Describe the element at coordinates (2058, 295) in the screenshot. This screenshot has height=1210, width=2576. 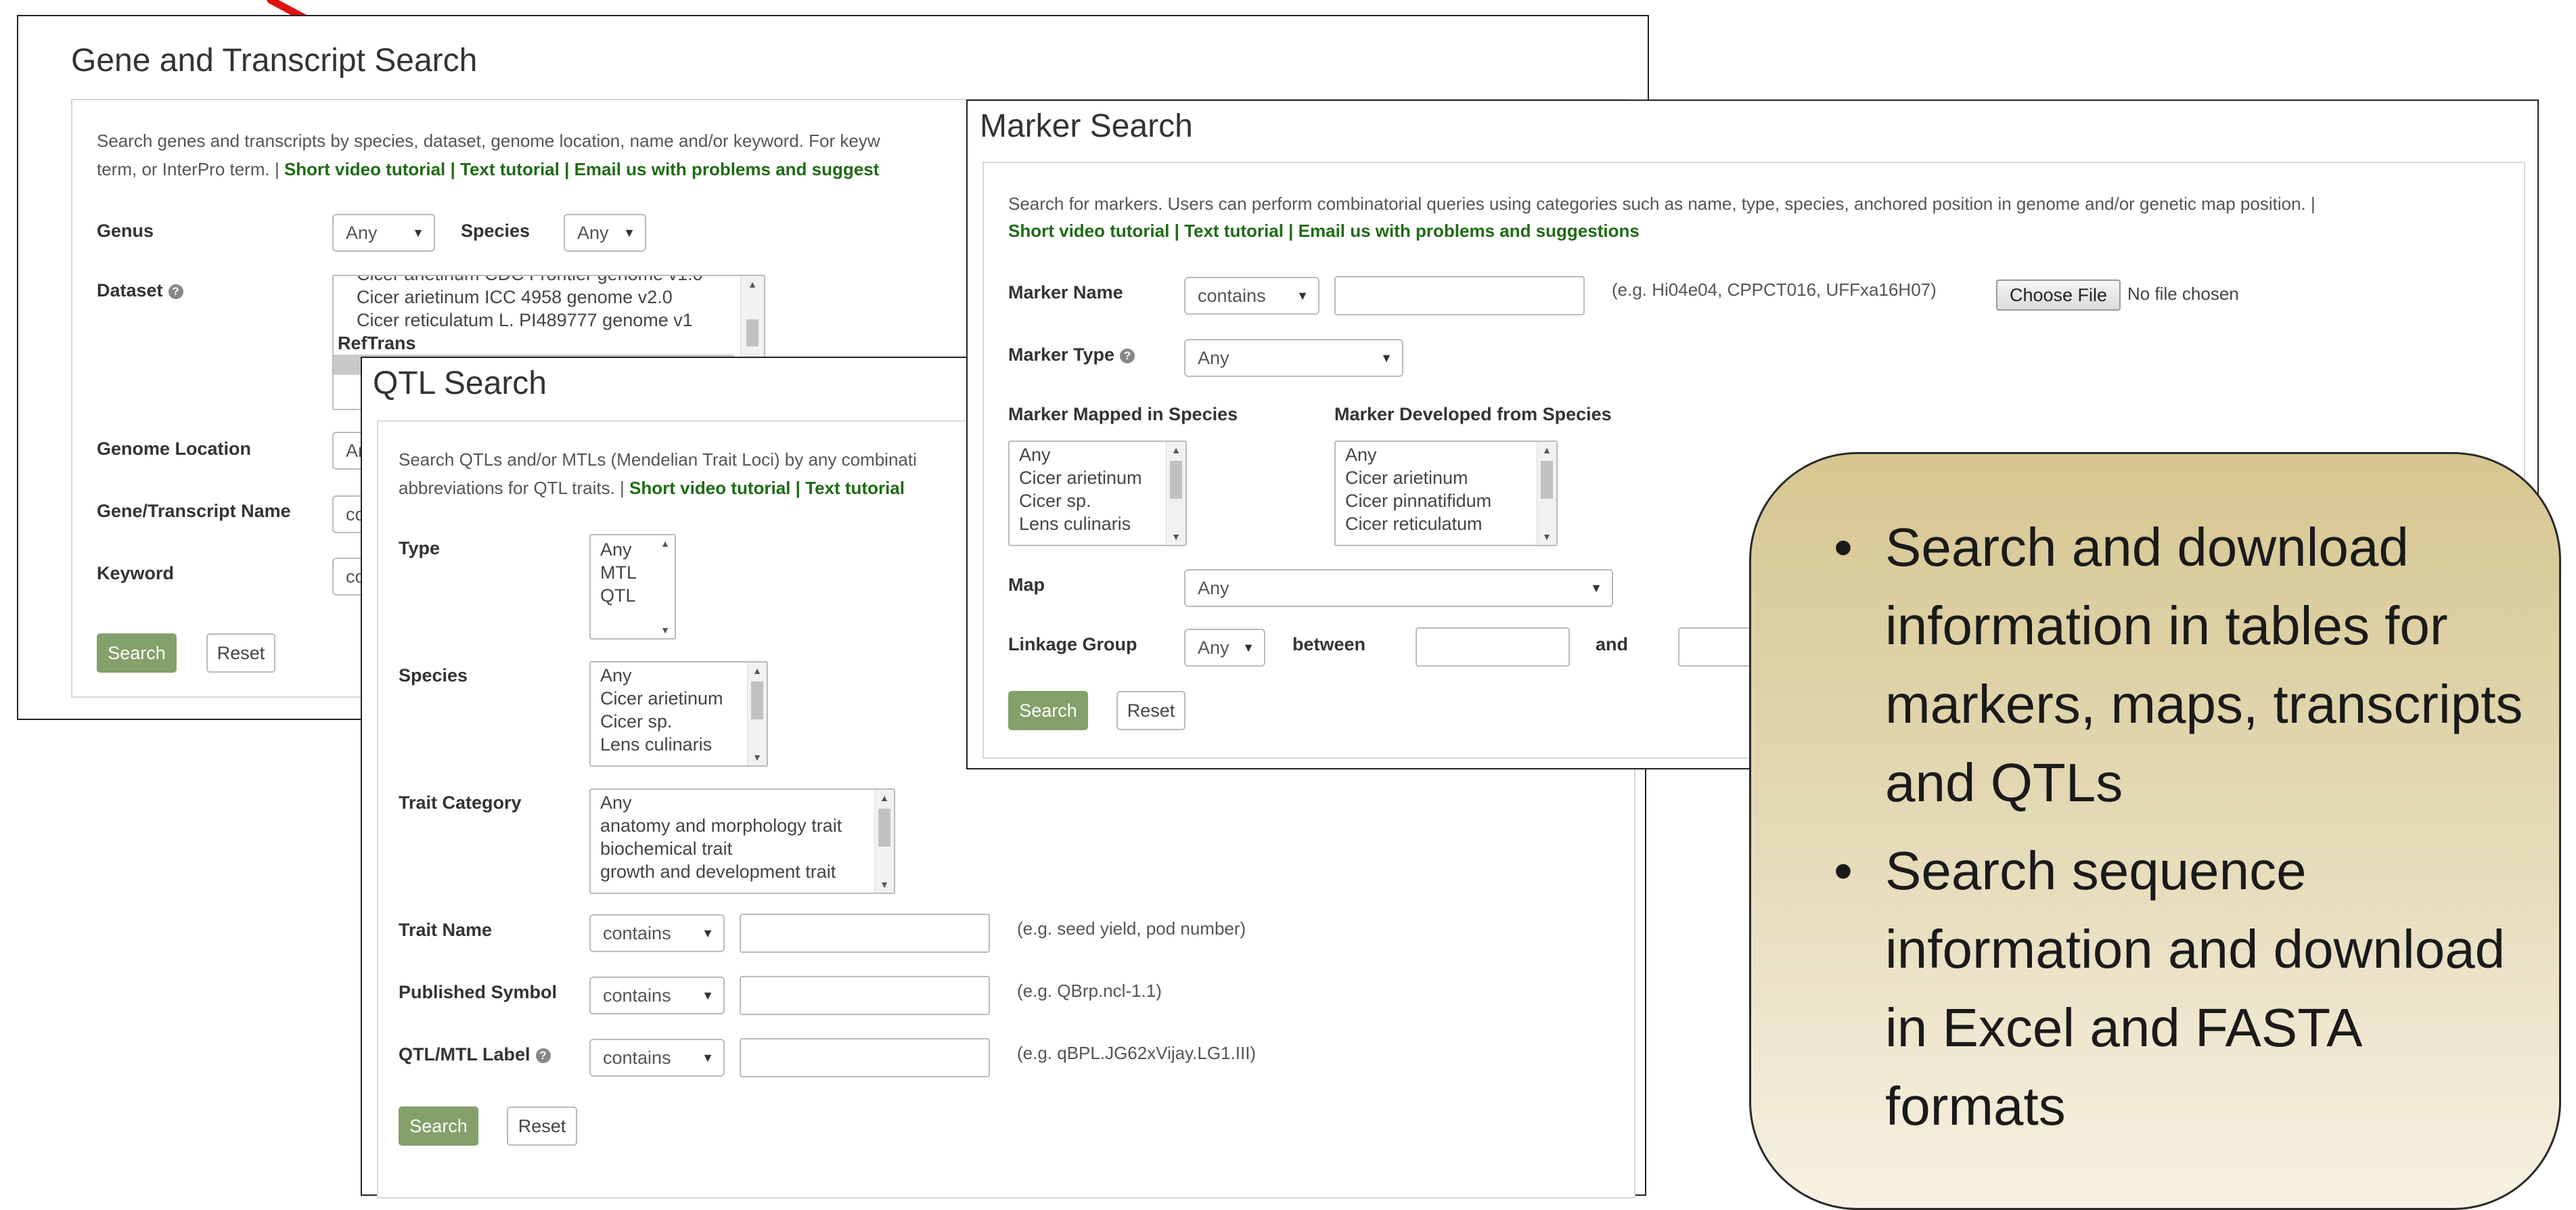
I see `choose-file-button: Choose File` at that location.